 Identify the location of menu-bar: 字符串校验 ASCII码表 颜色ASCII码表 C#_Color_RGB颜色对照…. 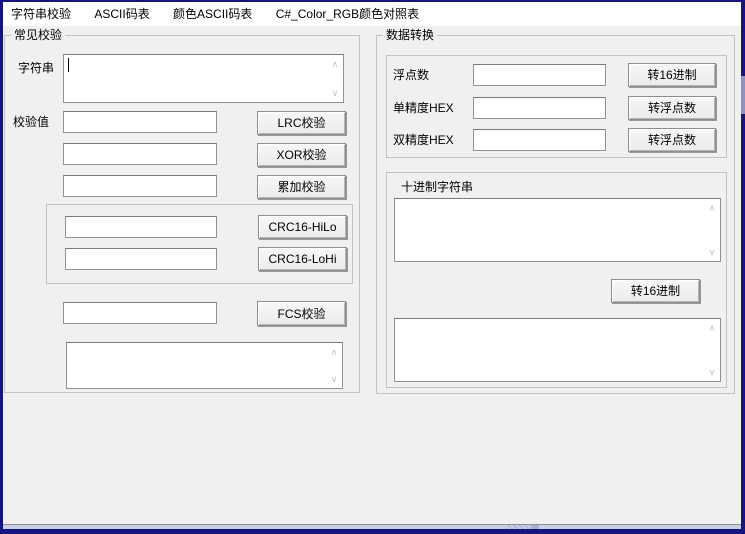
(372, 14).